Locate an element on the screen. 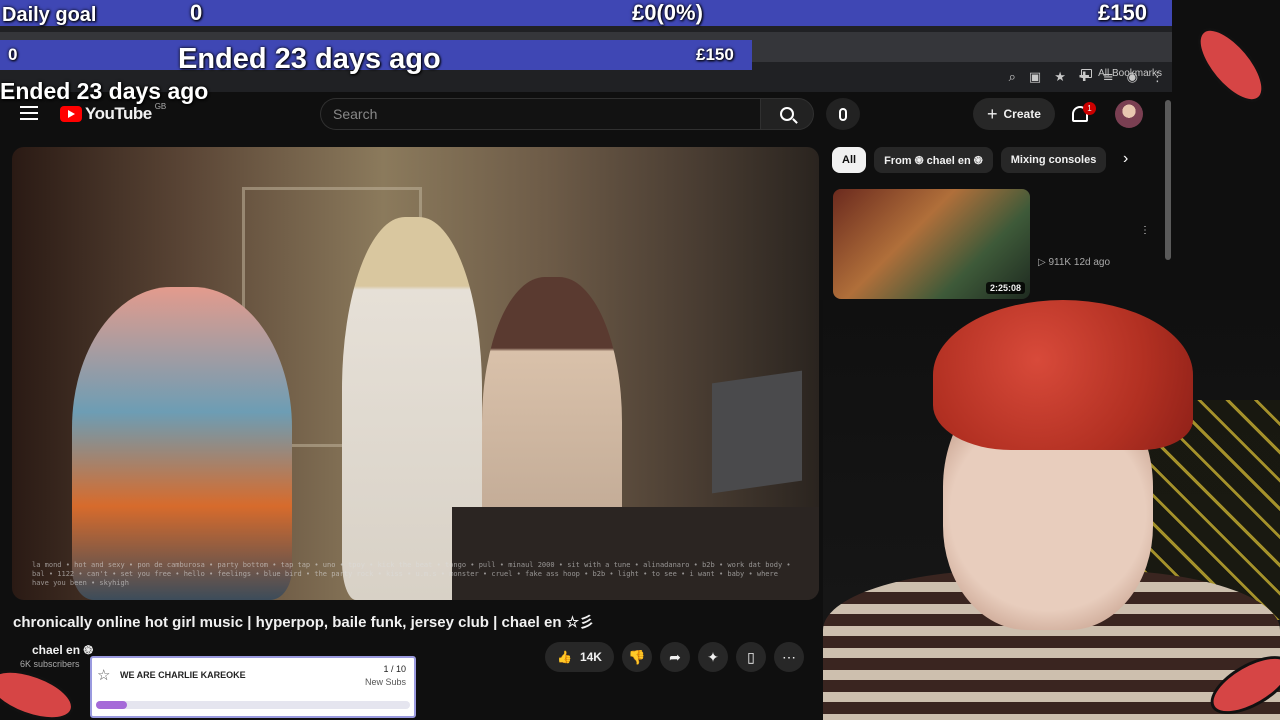 The image size is (1280, 720). goal-current-second: 0 is located at coordinates (13, 54).